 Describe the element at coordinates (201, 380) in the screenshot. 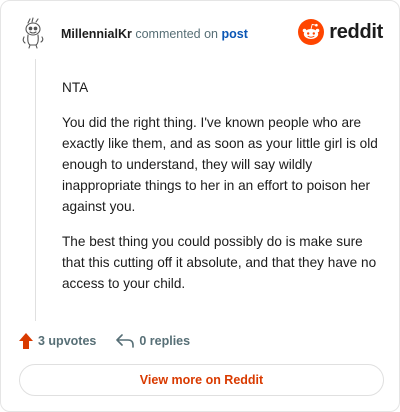

I see `view-more-button: View more on Reddit` at that location.